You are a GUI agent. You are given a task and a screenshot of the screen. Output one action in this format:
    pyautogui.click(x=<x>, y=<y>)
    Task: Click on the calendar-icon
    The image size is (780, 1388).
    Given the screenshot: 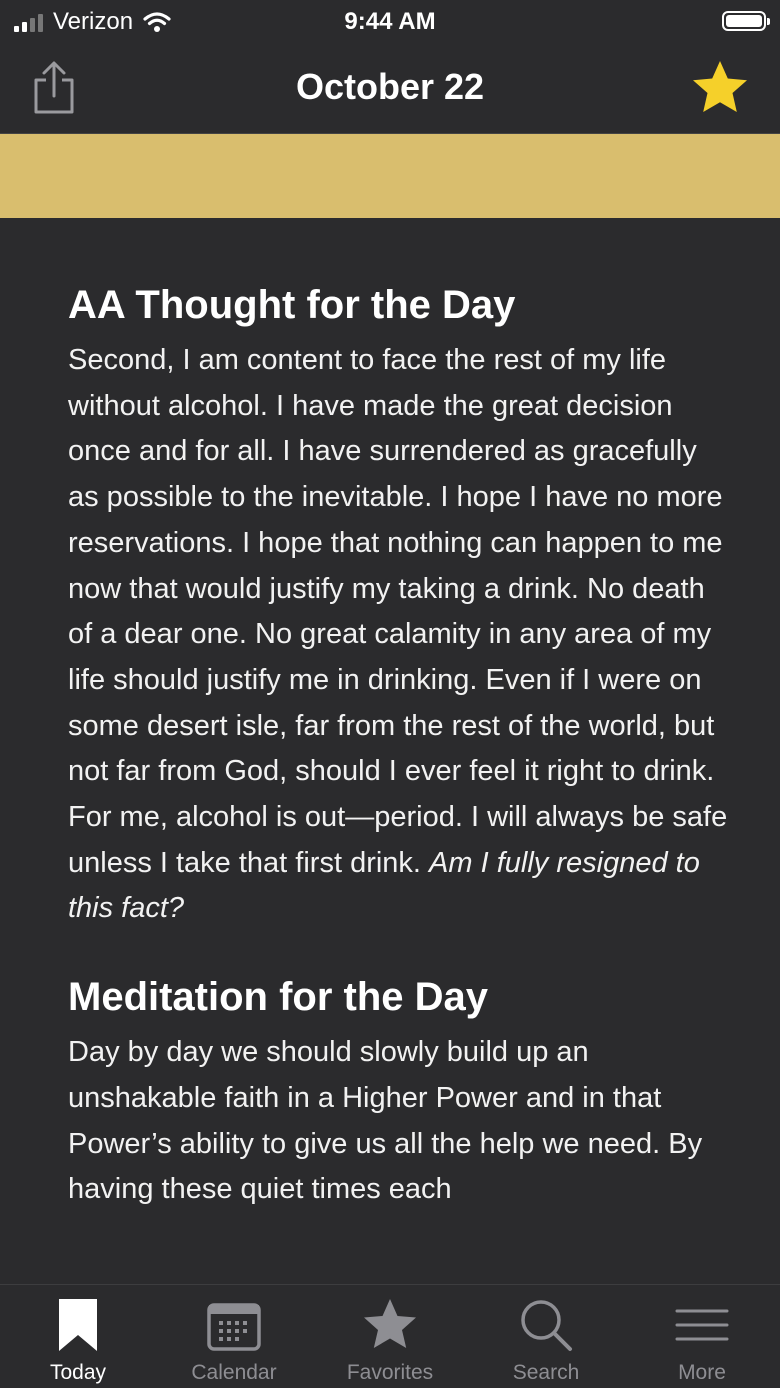 What is the action you would take?
    pyautogui.click(x=234, y=1327)
    